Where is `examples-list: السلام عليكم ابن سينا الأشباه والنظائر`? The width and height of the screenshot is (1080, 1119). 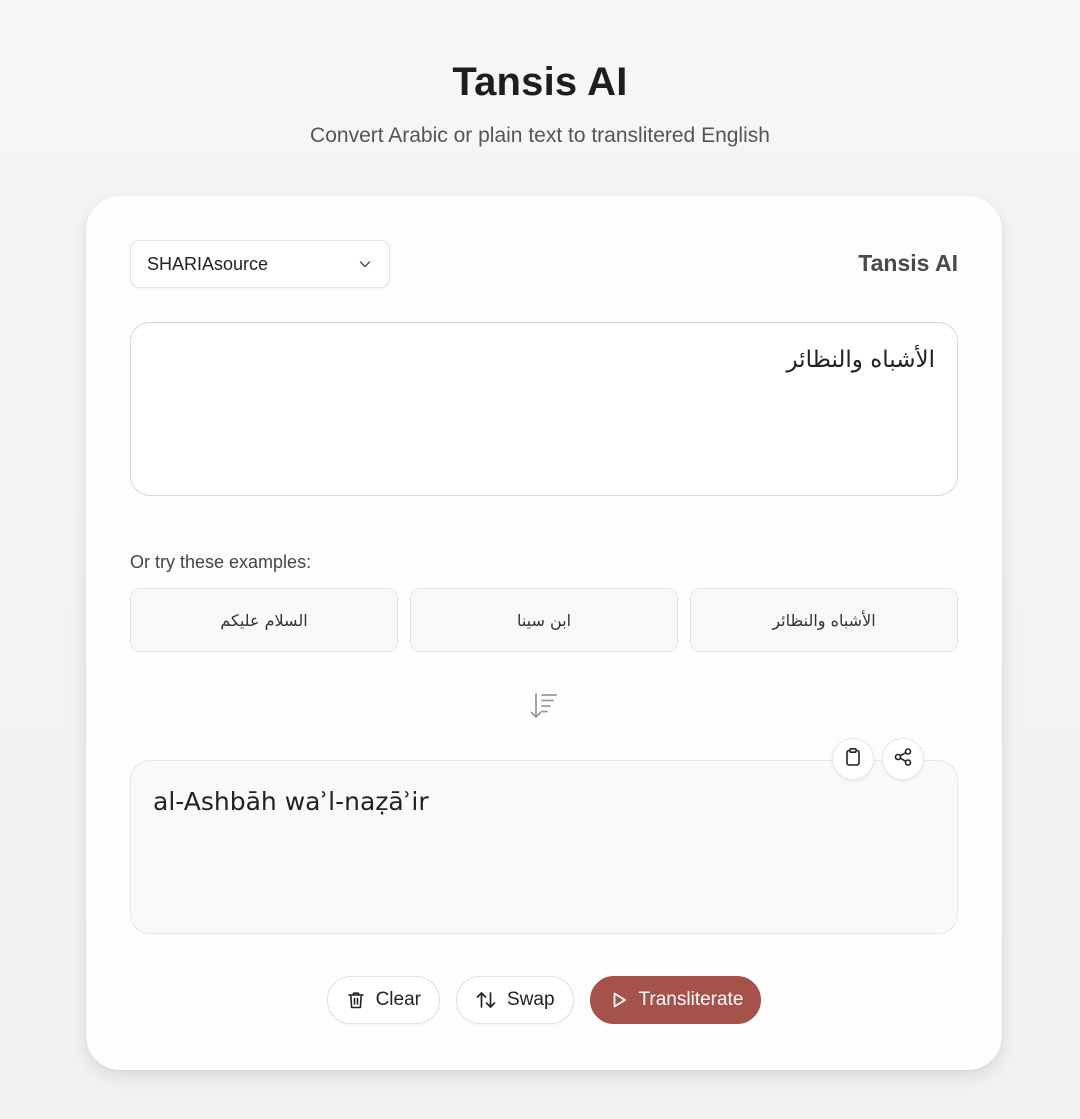 examples-list: السلام عليكم ابن سينا الأشباه والنظائر is located at coordinates (544, 620).